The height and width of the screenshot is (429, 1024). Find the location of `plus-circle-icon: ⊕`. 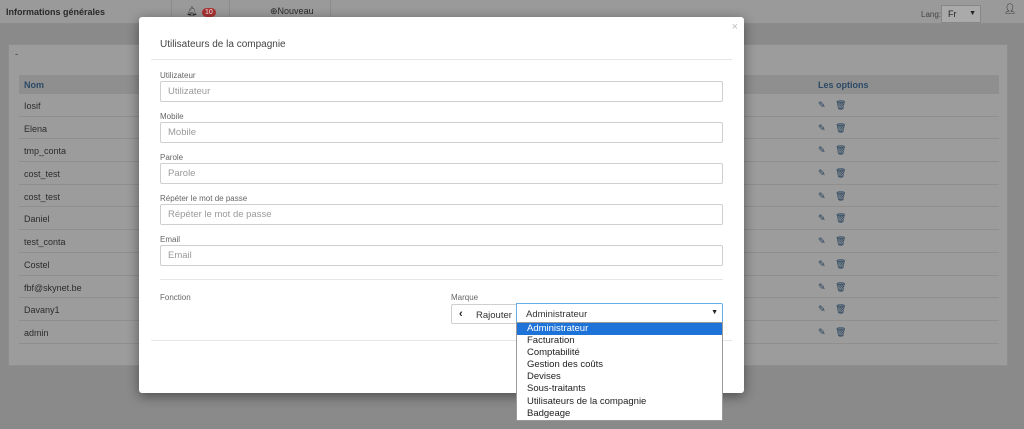

plus-circle-icon: ⊕ is located at coordinates (274, 11).